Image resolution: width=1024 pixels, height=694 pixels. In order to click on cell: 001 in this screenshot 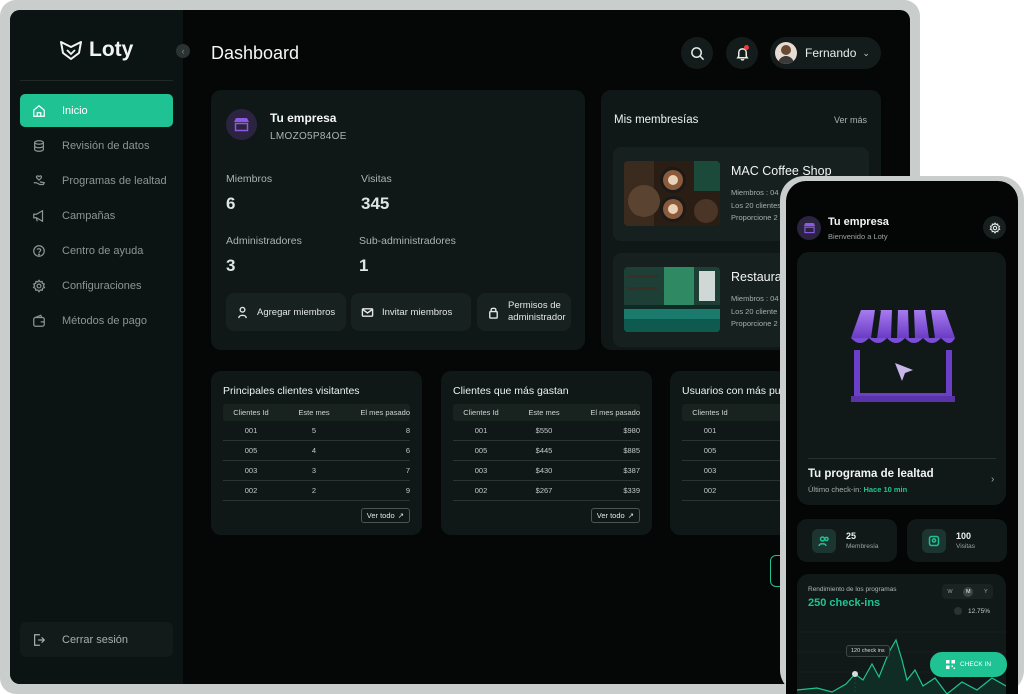, I will do `click(481, 430)`.